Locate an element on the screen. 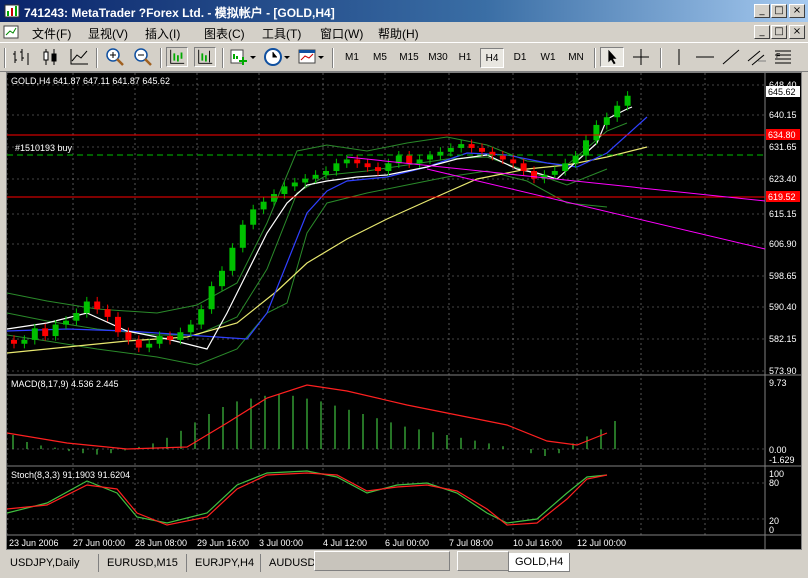 The width and height of the screenshot is (808, 578). timeframe-d1: D1 is located at coordinates (520, 58).